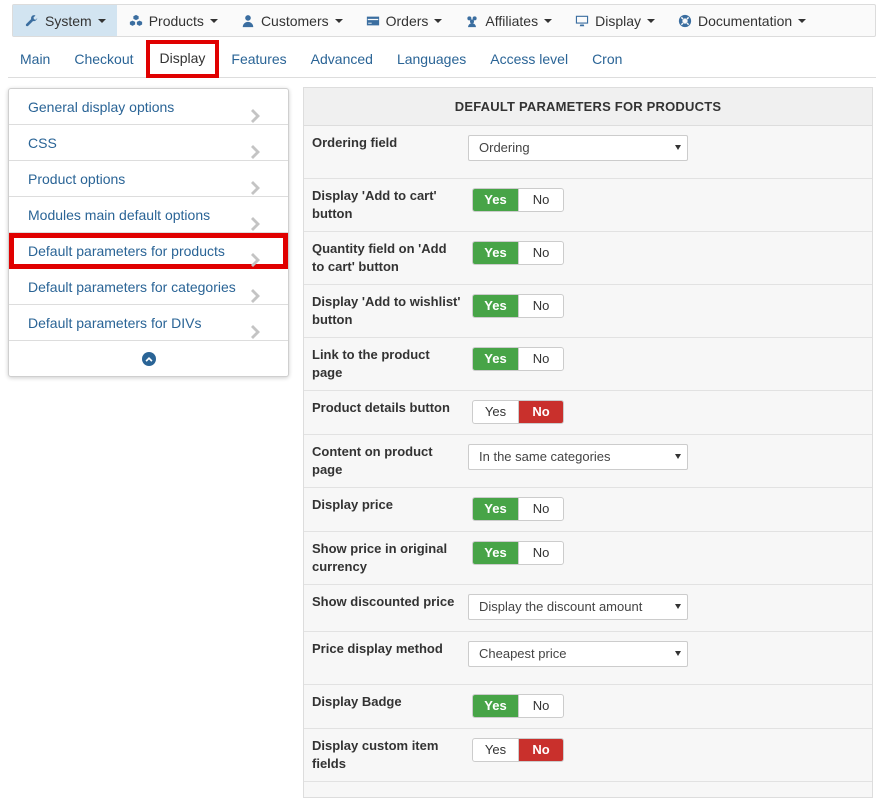  I want to click on param-label: Content on product page, so click(372, 460).